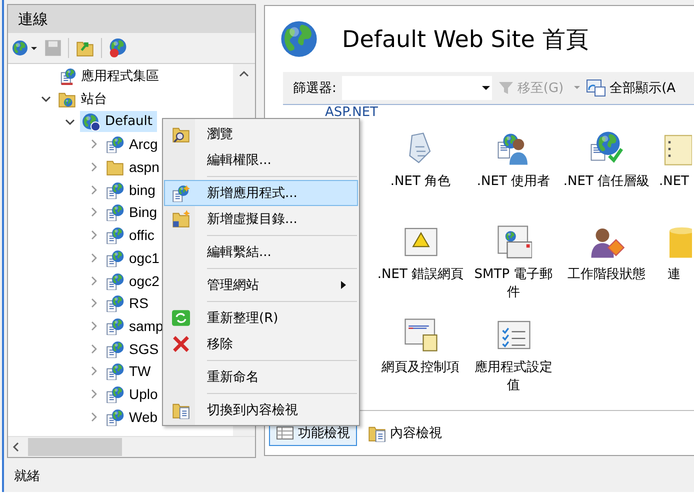  Describe the element at coordinates (132, 189) in the screenshot. I see `tree-item: bing` at that location.